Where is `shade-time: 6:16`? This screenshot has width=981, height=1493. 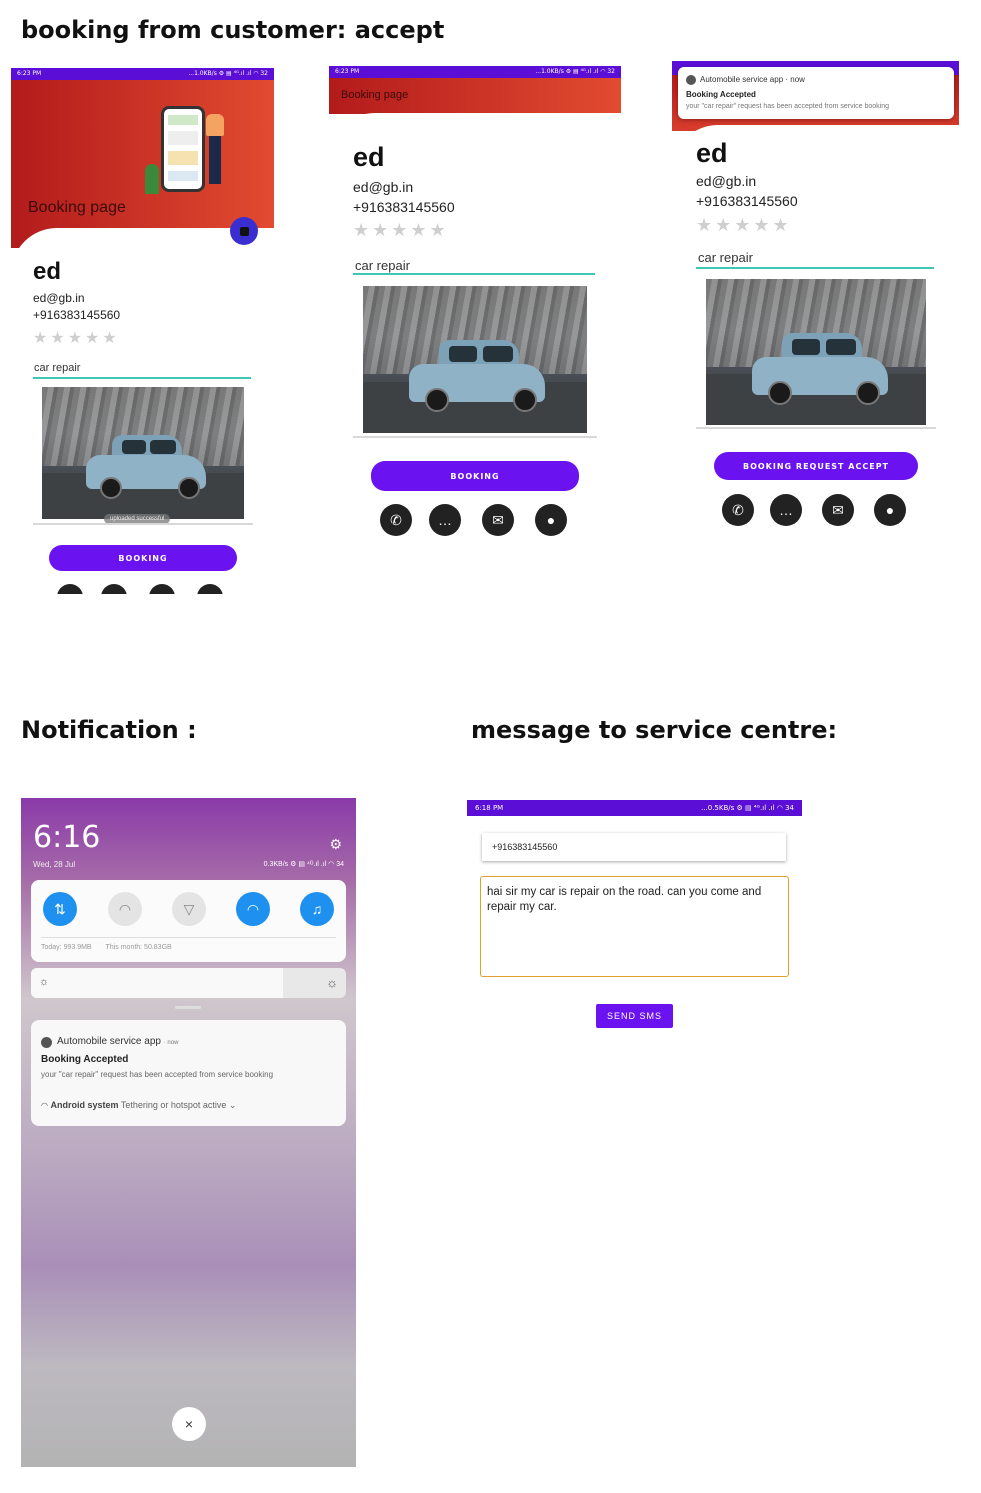
shade-time: 6:16 is located at coordinates (67, 837).